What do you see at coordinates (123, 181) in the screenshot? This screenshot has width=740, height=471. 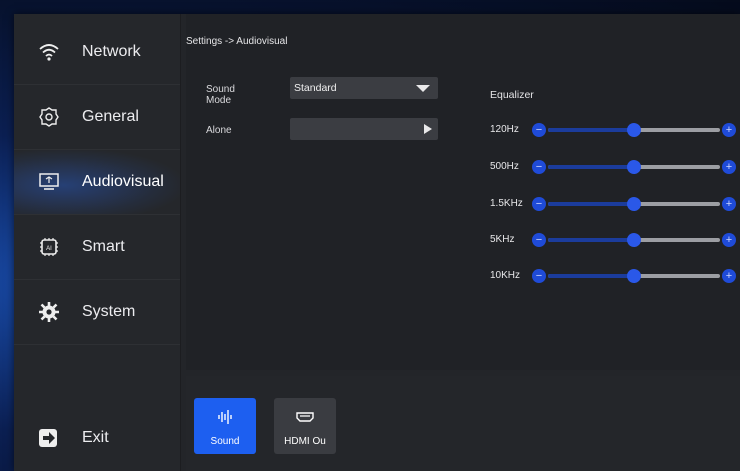 I see `sidebar-item-label: Audiovisual` at bounding box center [123, 181].